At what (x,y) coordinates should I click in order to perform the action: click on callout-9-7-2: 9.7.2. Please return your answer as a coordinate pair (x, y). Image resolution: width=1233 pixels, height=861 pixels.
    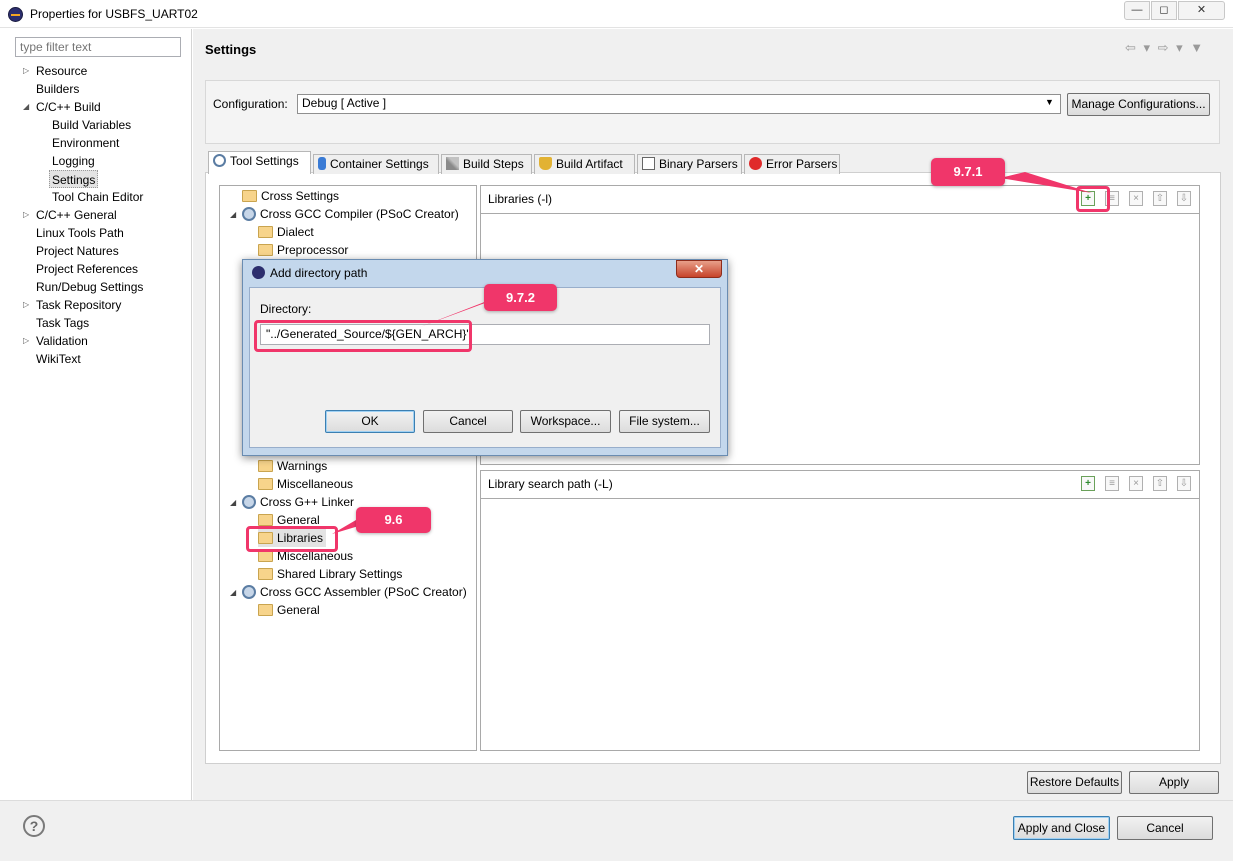
    Looking at the image, I should click on (520, 297).